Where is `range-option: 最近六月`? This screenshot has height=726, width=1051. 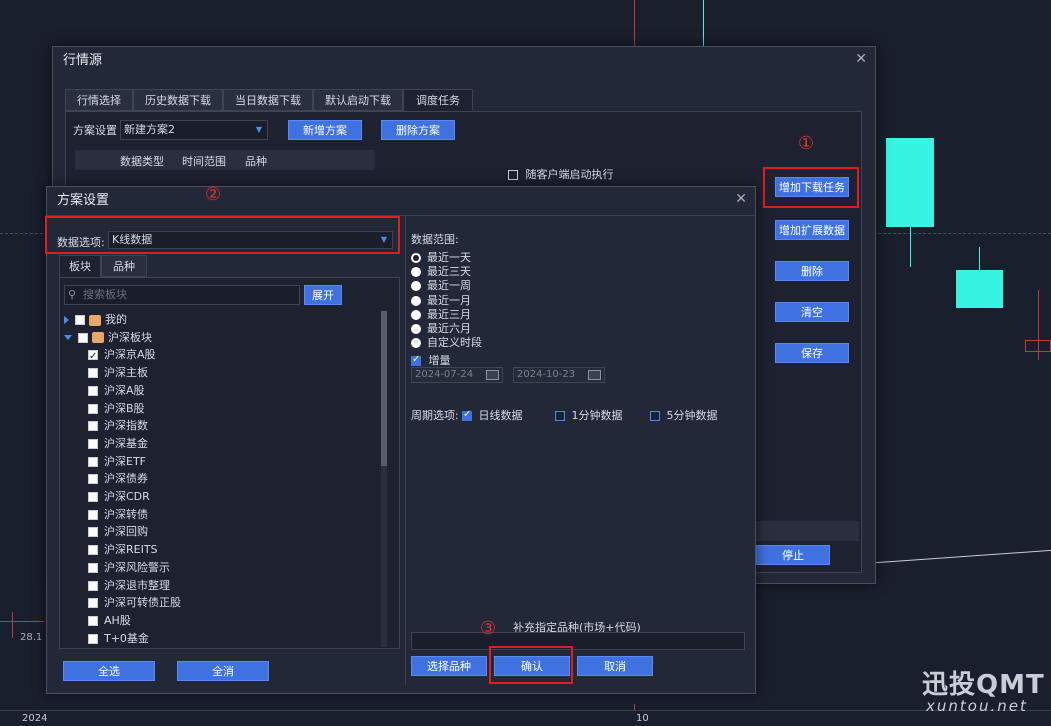 range-option: 最近六月 is located at coordinates (441, 329).